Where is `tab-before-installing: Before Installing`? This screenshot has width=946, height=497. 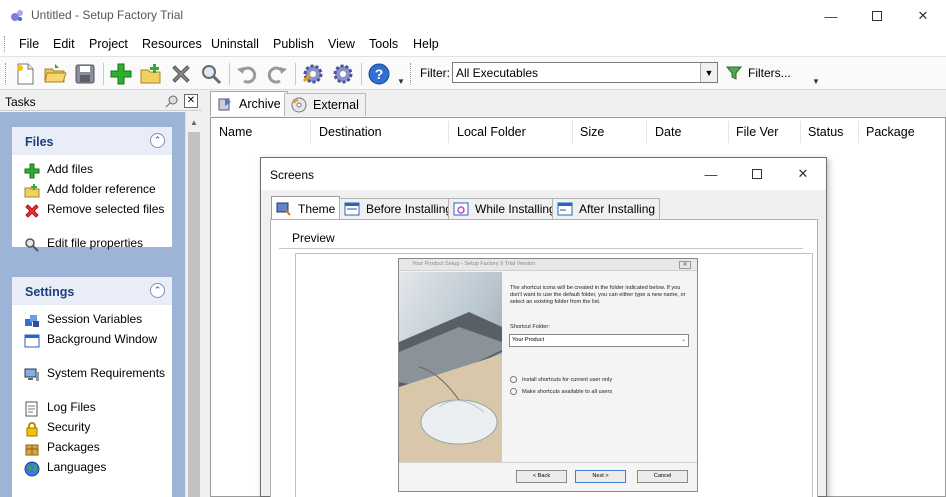 tab-before-installing: Before Installing is located at coordinates (398, 208).